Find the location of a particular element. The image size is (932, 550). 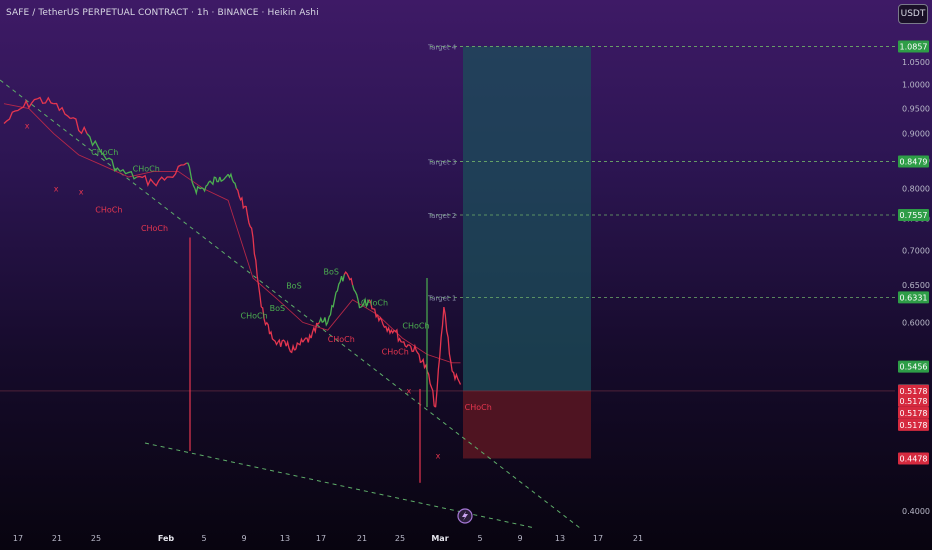

badge-text: 0.7557 is located at coordinates (914, 215).